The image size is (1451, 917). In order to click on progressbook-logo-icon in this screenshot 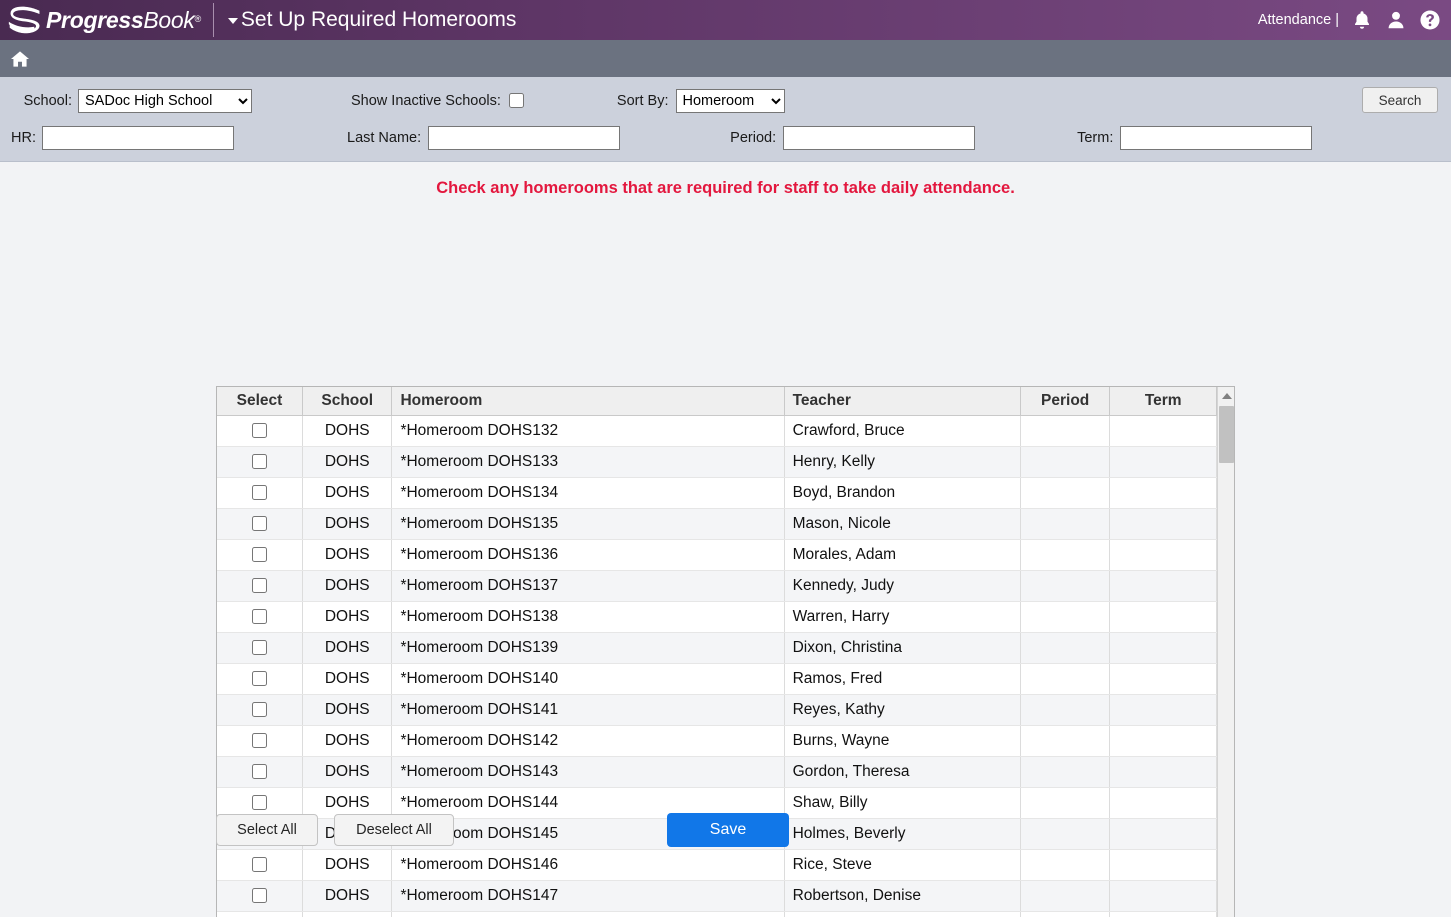, I will do `click(24, 20)`.